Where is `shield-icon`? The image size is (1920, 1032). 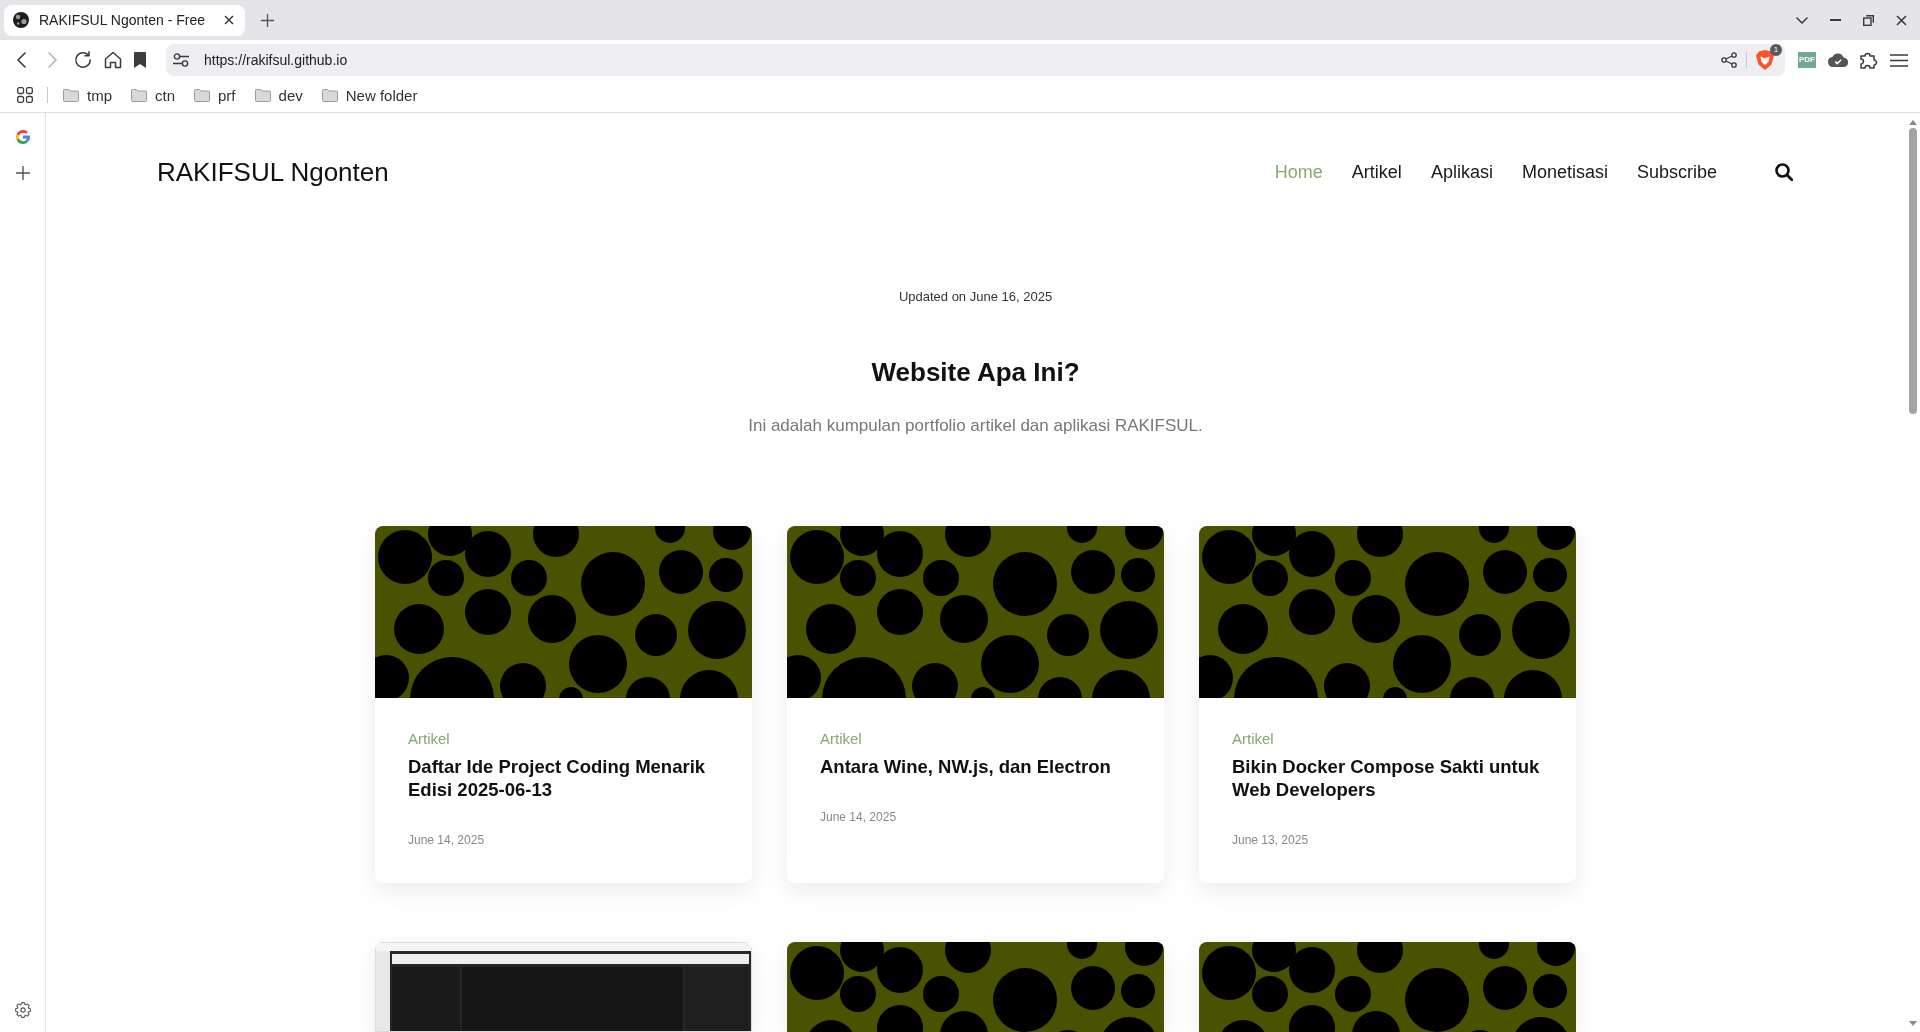
shield-icon is located at coordinates (1765, 60).